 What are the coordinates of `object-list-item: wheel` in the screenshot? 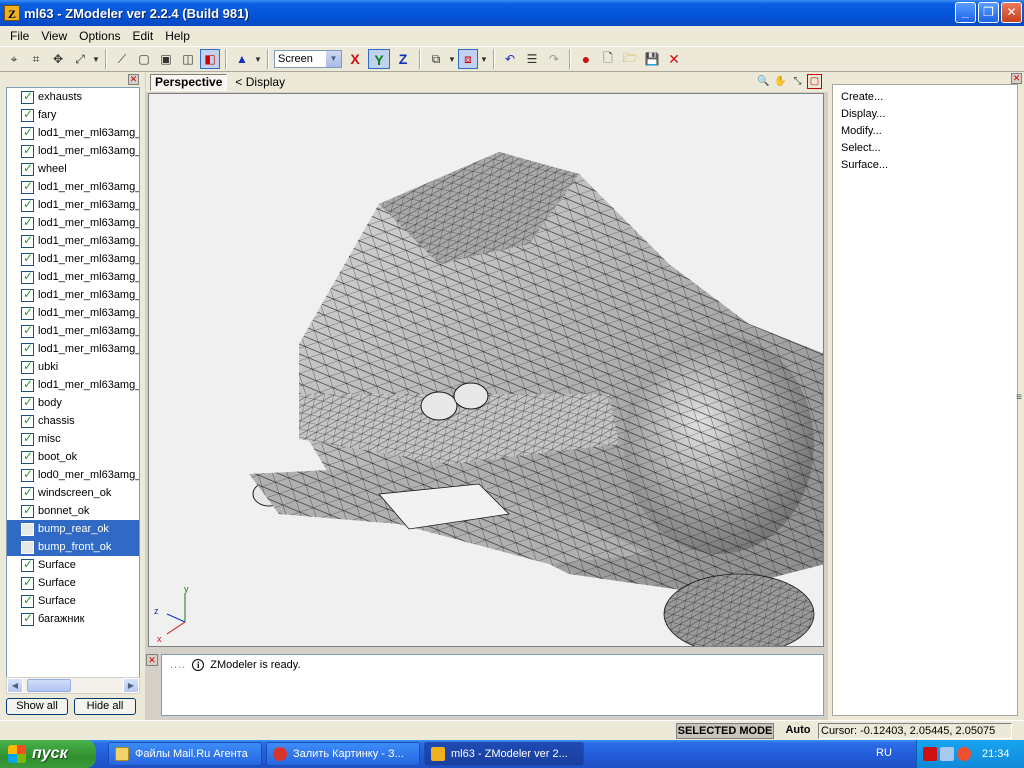 It's located at (73, 169).